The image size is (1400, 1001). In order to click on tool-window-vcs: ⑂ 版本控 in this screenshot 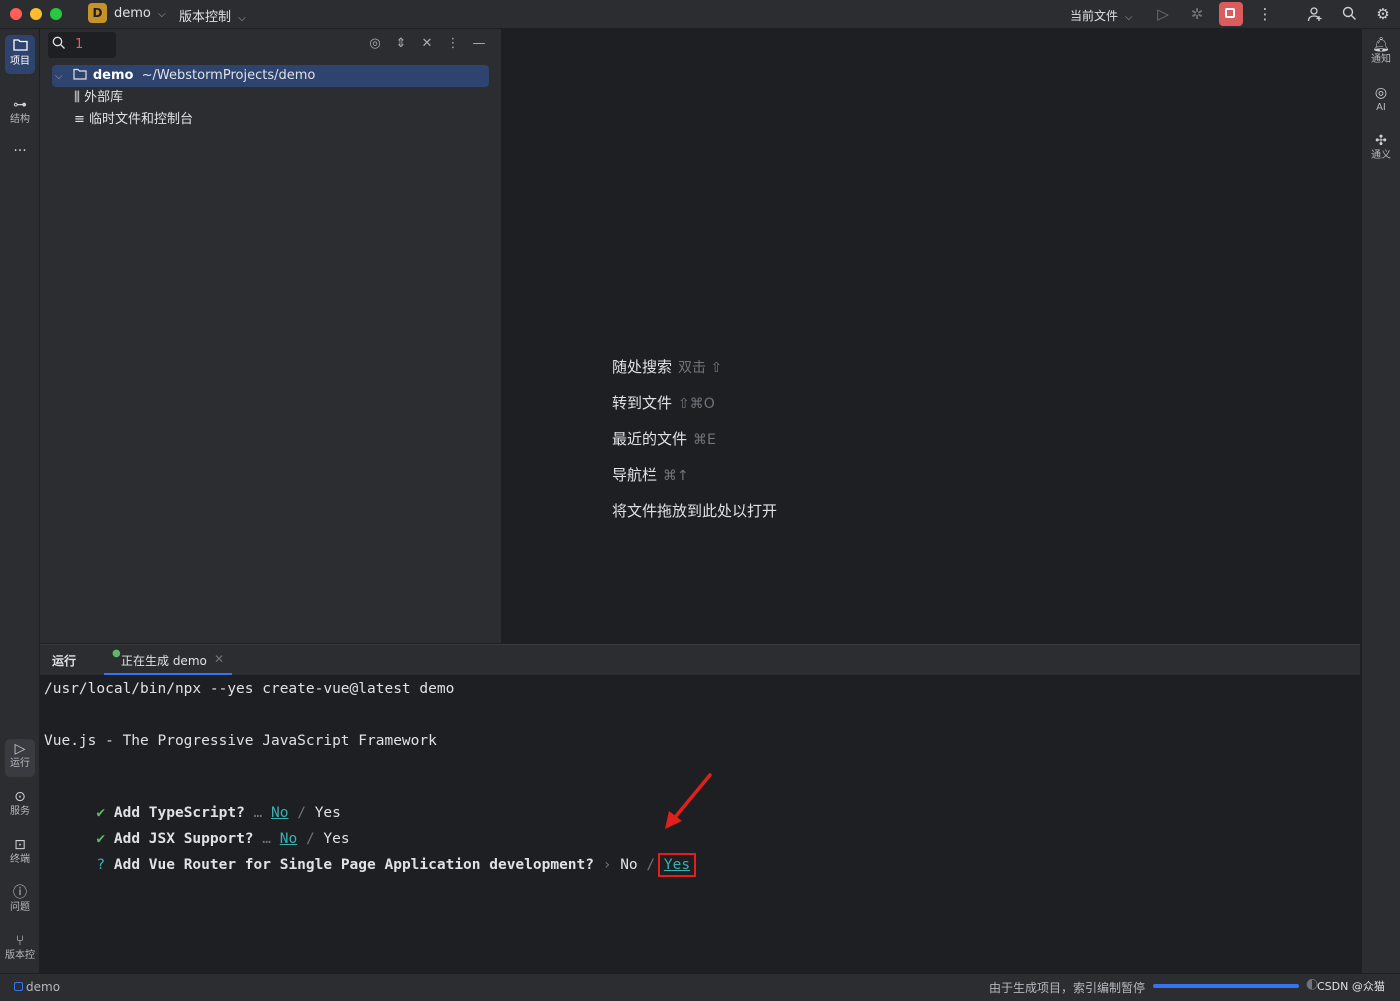, I will do `click(20, 950)`.